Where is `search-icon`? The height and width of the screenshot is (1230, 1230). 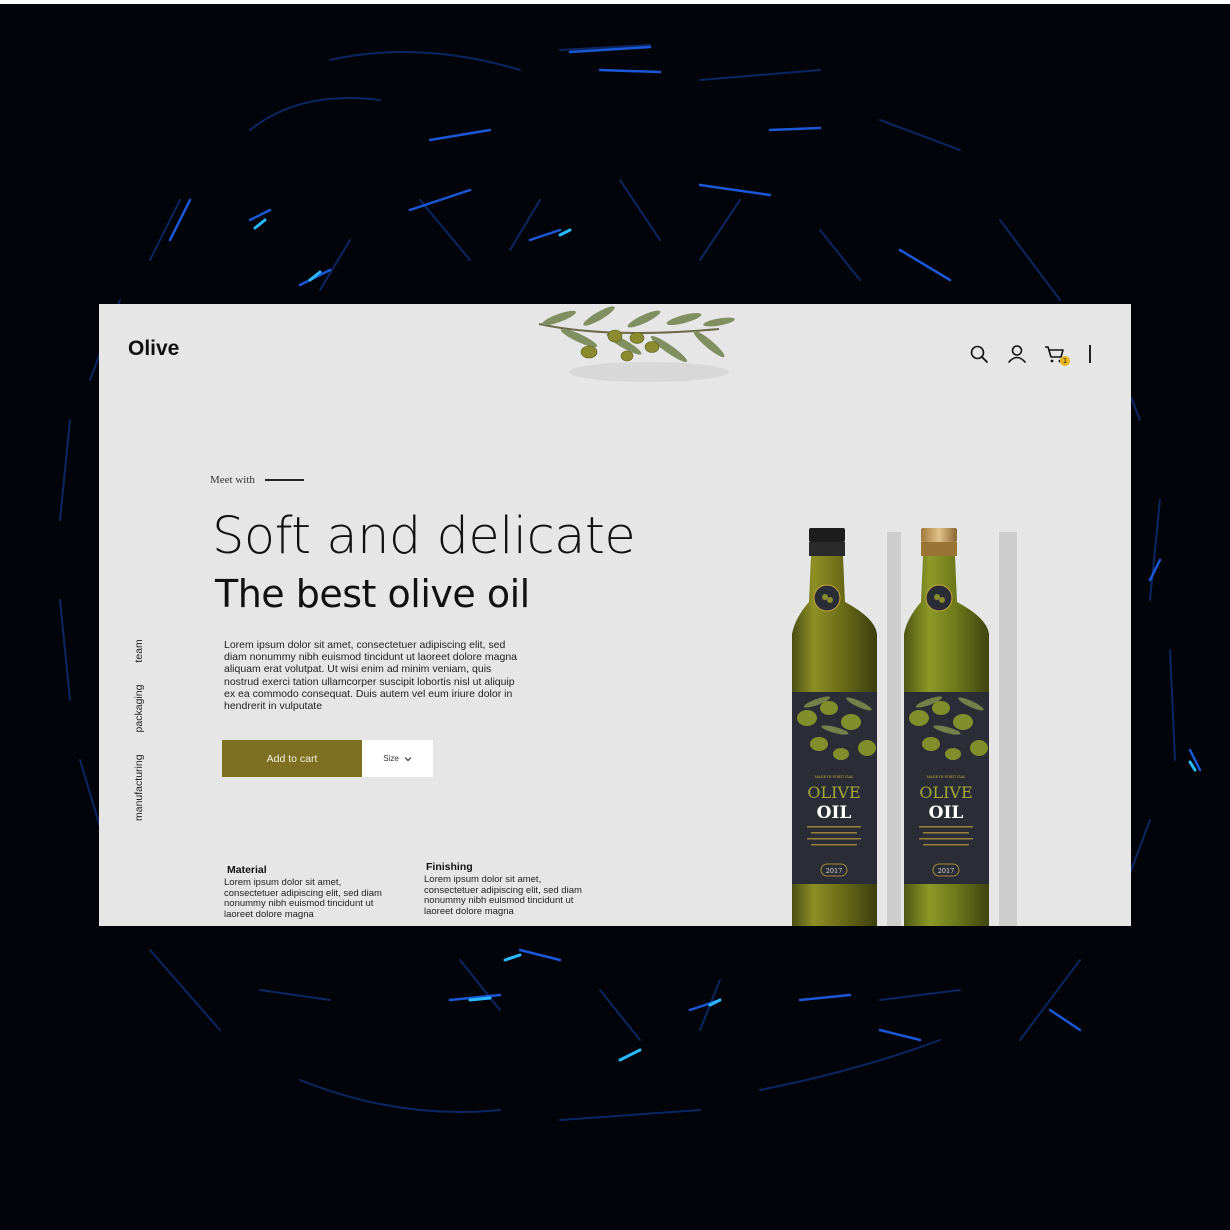 search-icon is located at coordinates (979, 354).